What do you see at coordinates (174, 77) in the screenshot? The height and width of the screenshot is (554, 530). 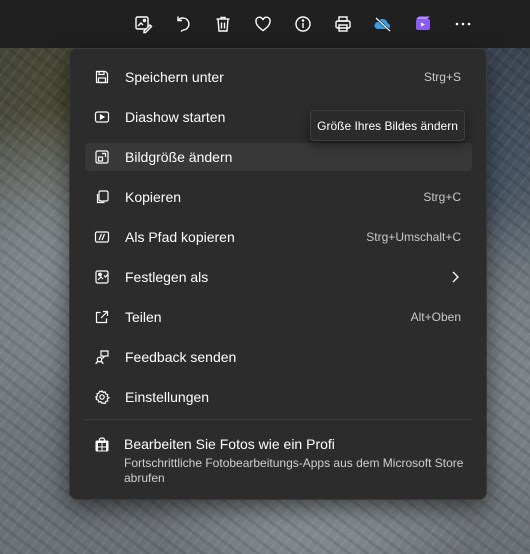 I see `menu-item-label: Speichern unter` at bounding box center [174, 77].